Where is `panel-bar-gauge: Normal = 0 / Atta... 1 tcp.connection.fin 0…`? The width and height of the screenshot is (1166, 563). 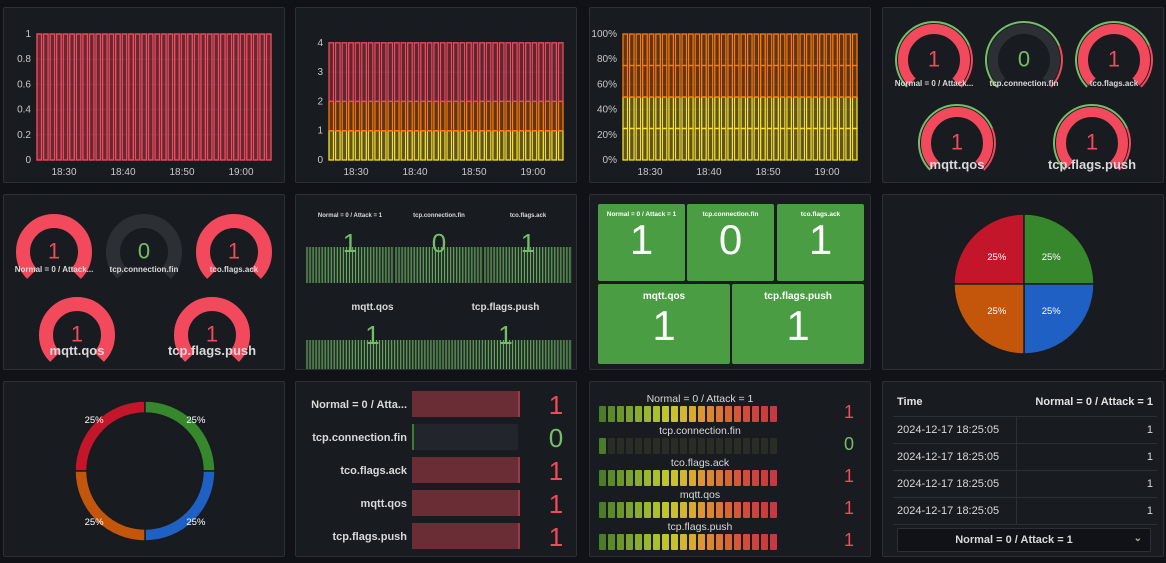
panel-bar-gauge: Normal = 0 / Atta... 1 tcp.connection.fin 0… is located at coordinates (436, 469).